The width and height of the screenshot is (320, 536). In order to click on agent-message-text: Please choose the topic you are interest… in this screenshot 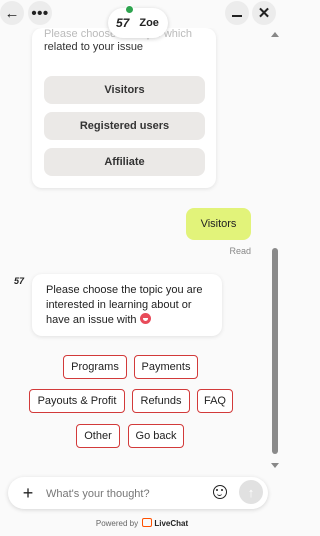, I will do `click(124, 305)`.